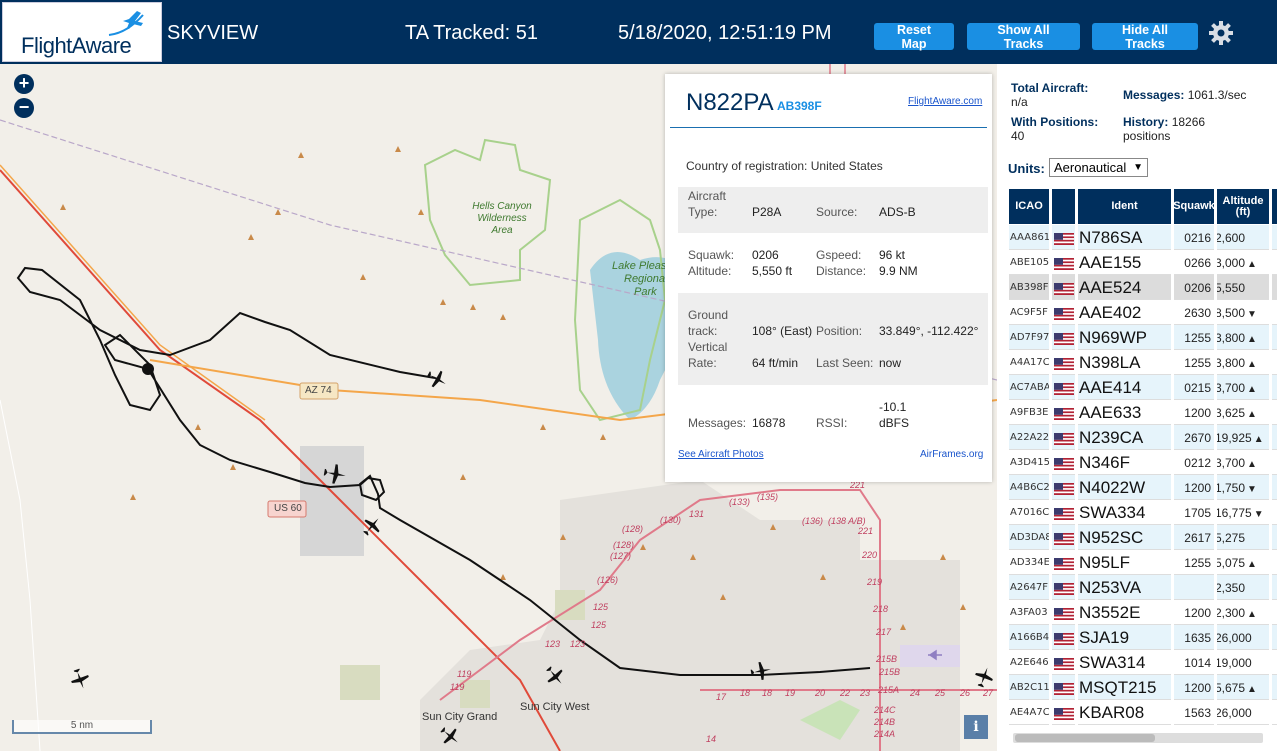 The image size is (1277, 751). What do you see at coordinates (213, 33) in the screenshot?
I see `app-title: SKYVIEW` at bounding box center [213, 33].